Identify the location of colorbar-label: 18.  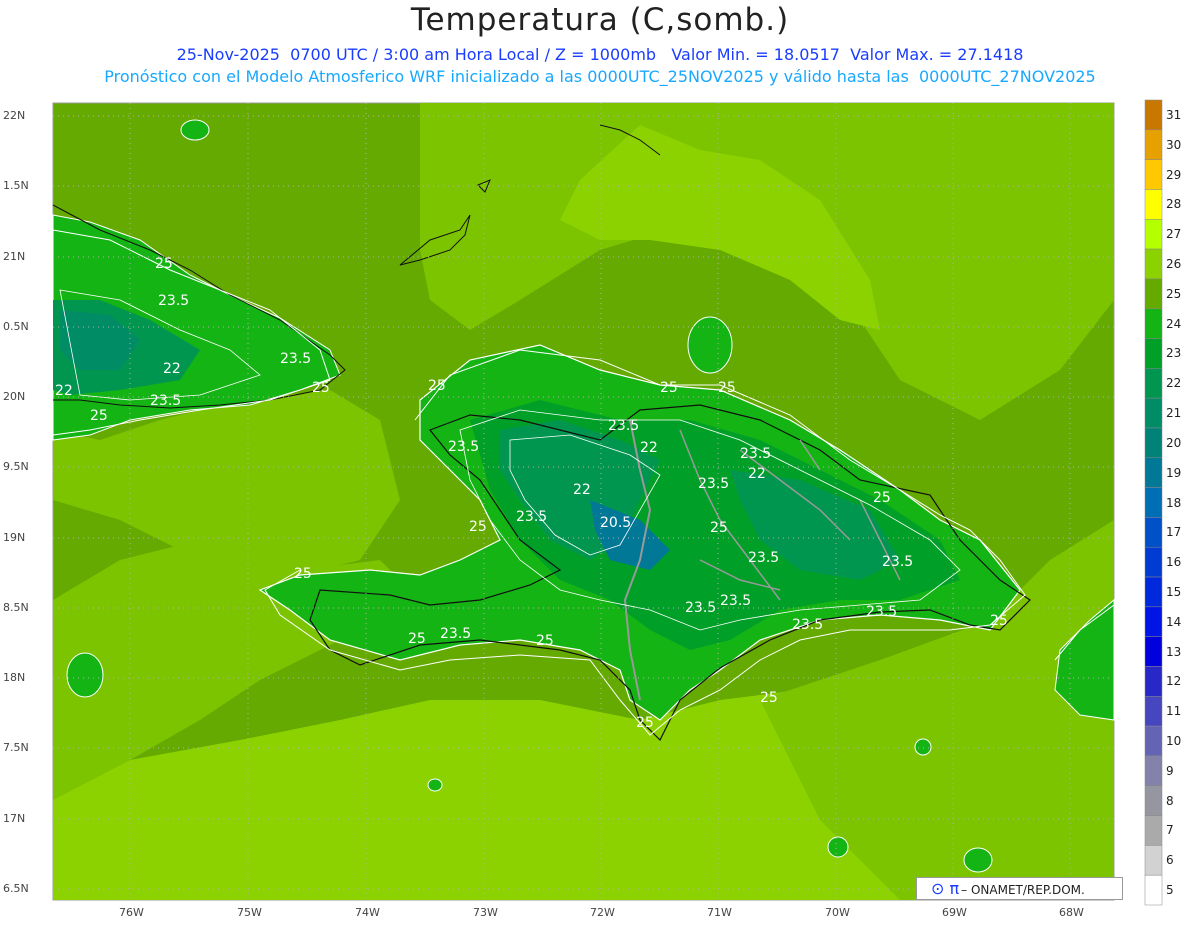
(1174, 502).